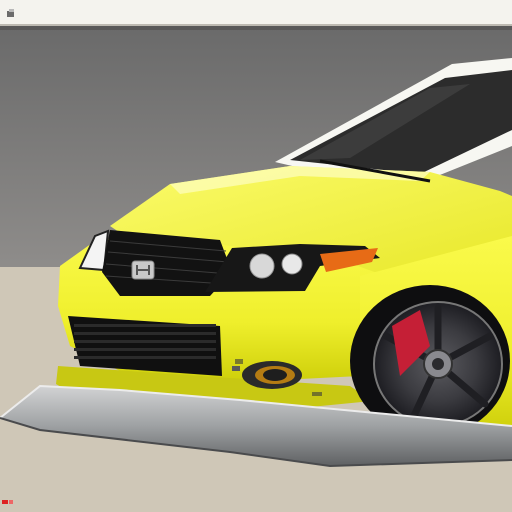  What do you see at coordinates (8, 502) in the screenshot?
I see `corner-mark` at bounding box center [8, 502].